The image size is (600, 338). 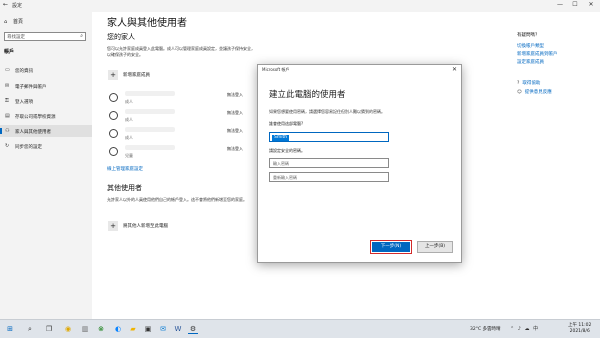 I want to click on password-label: 請設定安全的密碼。, so click(x=287, y=150).